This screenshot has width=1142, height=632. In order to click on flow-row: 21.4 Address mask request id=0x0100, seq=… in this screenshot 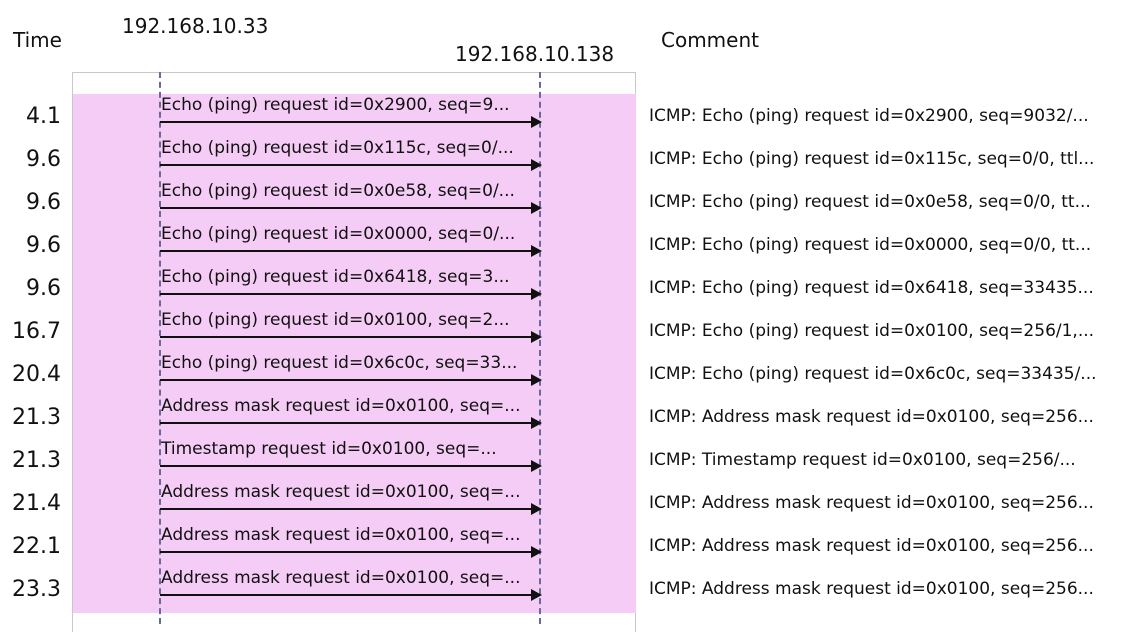, I will do `click(571, 502)`.